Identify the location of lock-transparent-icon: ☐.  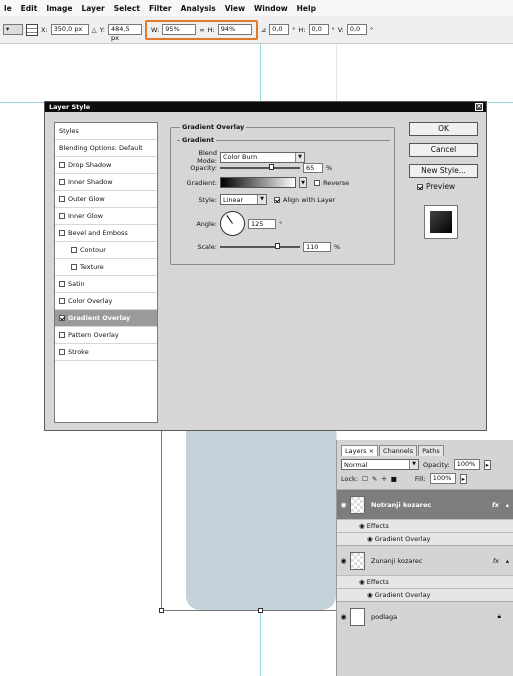
(365, 479).